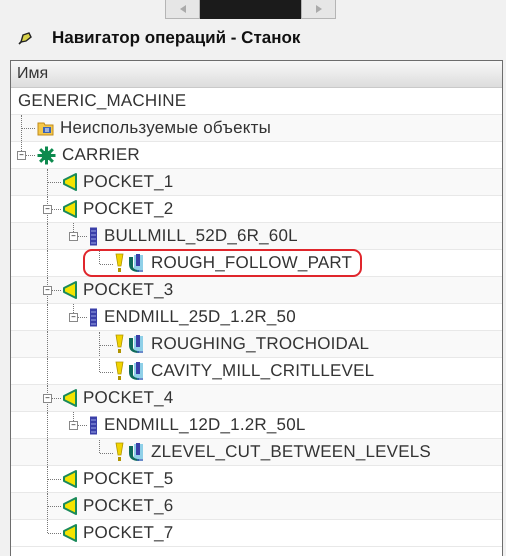  I want to click on pocket-label: POCKET_2, so click(128, 209).